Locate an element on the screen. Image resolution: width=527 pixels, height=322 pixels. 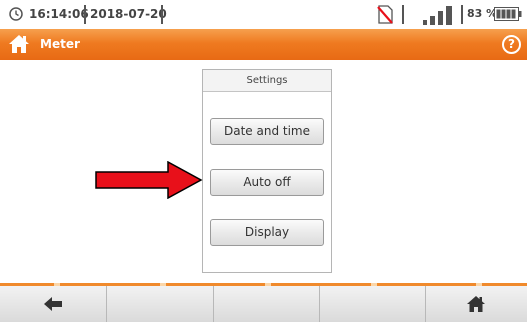
clock-icon is located at coordinates (16, 14).